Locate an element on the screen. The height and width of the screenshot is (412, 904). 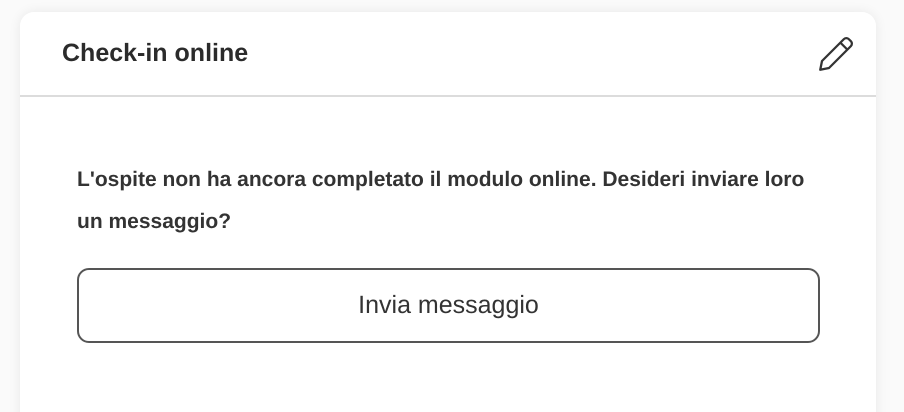
message-text: L'ospite non ha ancora completato il modulo online. Desideri inviare loro un messaggio? is located at coordinates (441, 201).